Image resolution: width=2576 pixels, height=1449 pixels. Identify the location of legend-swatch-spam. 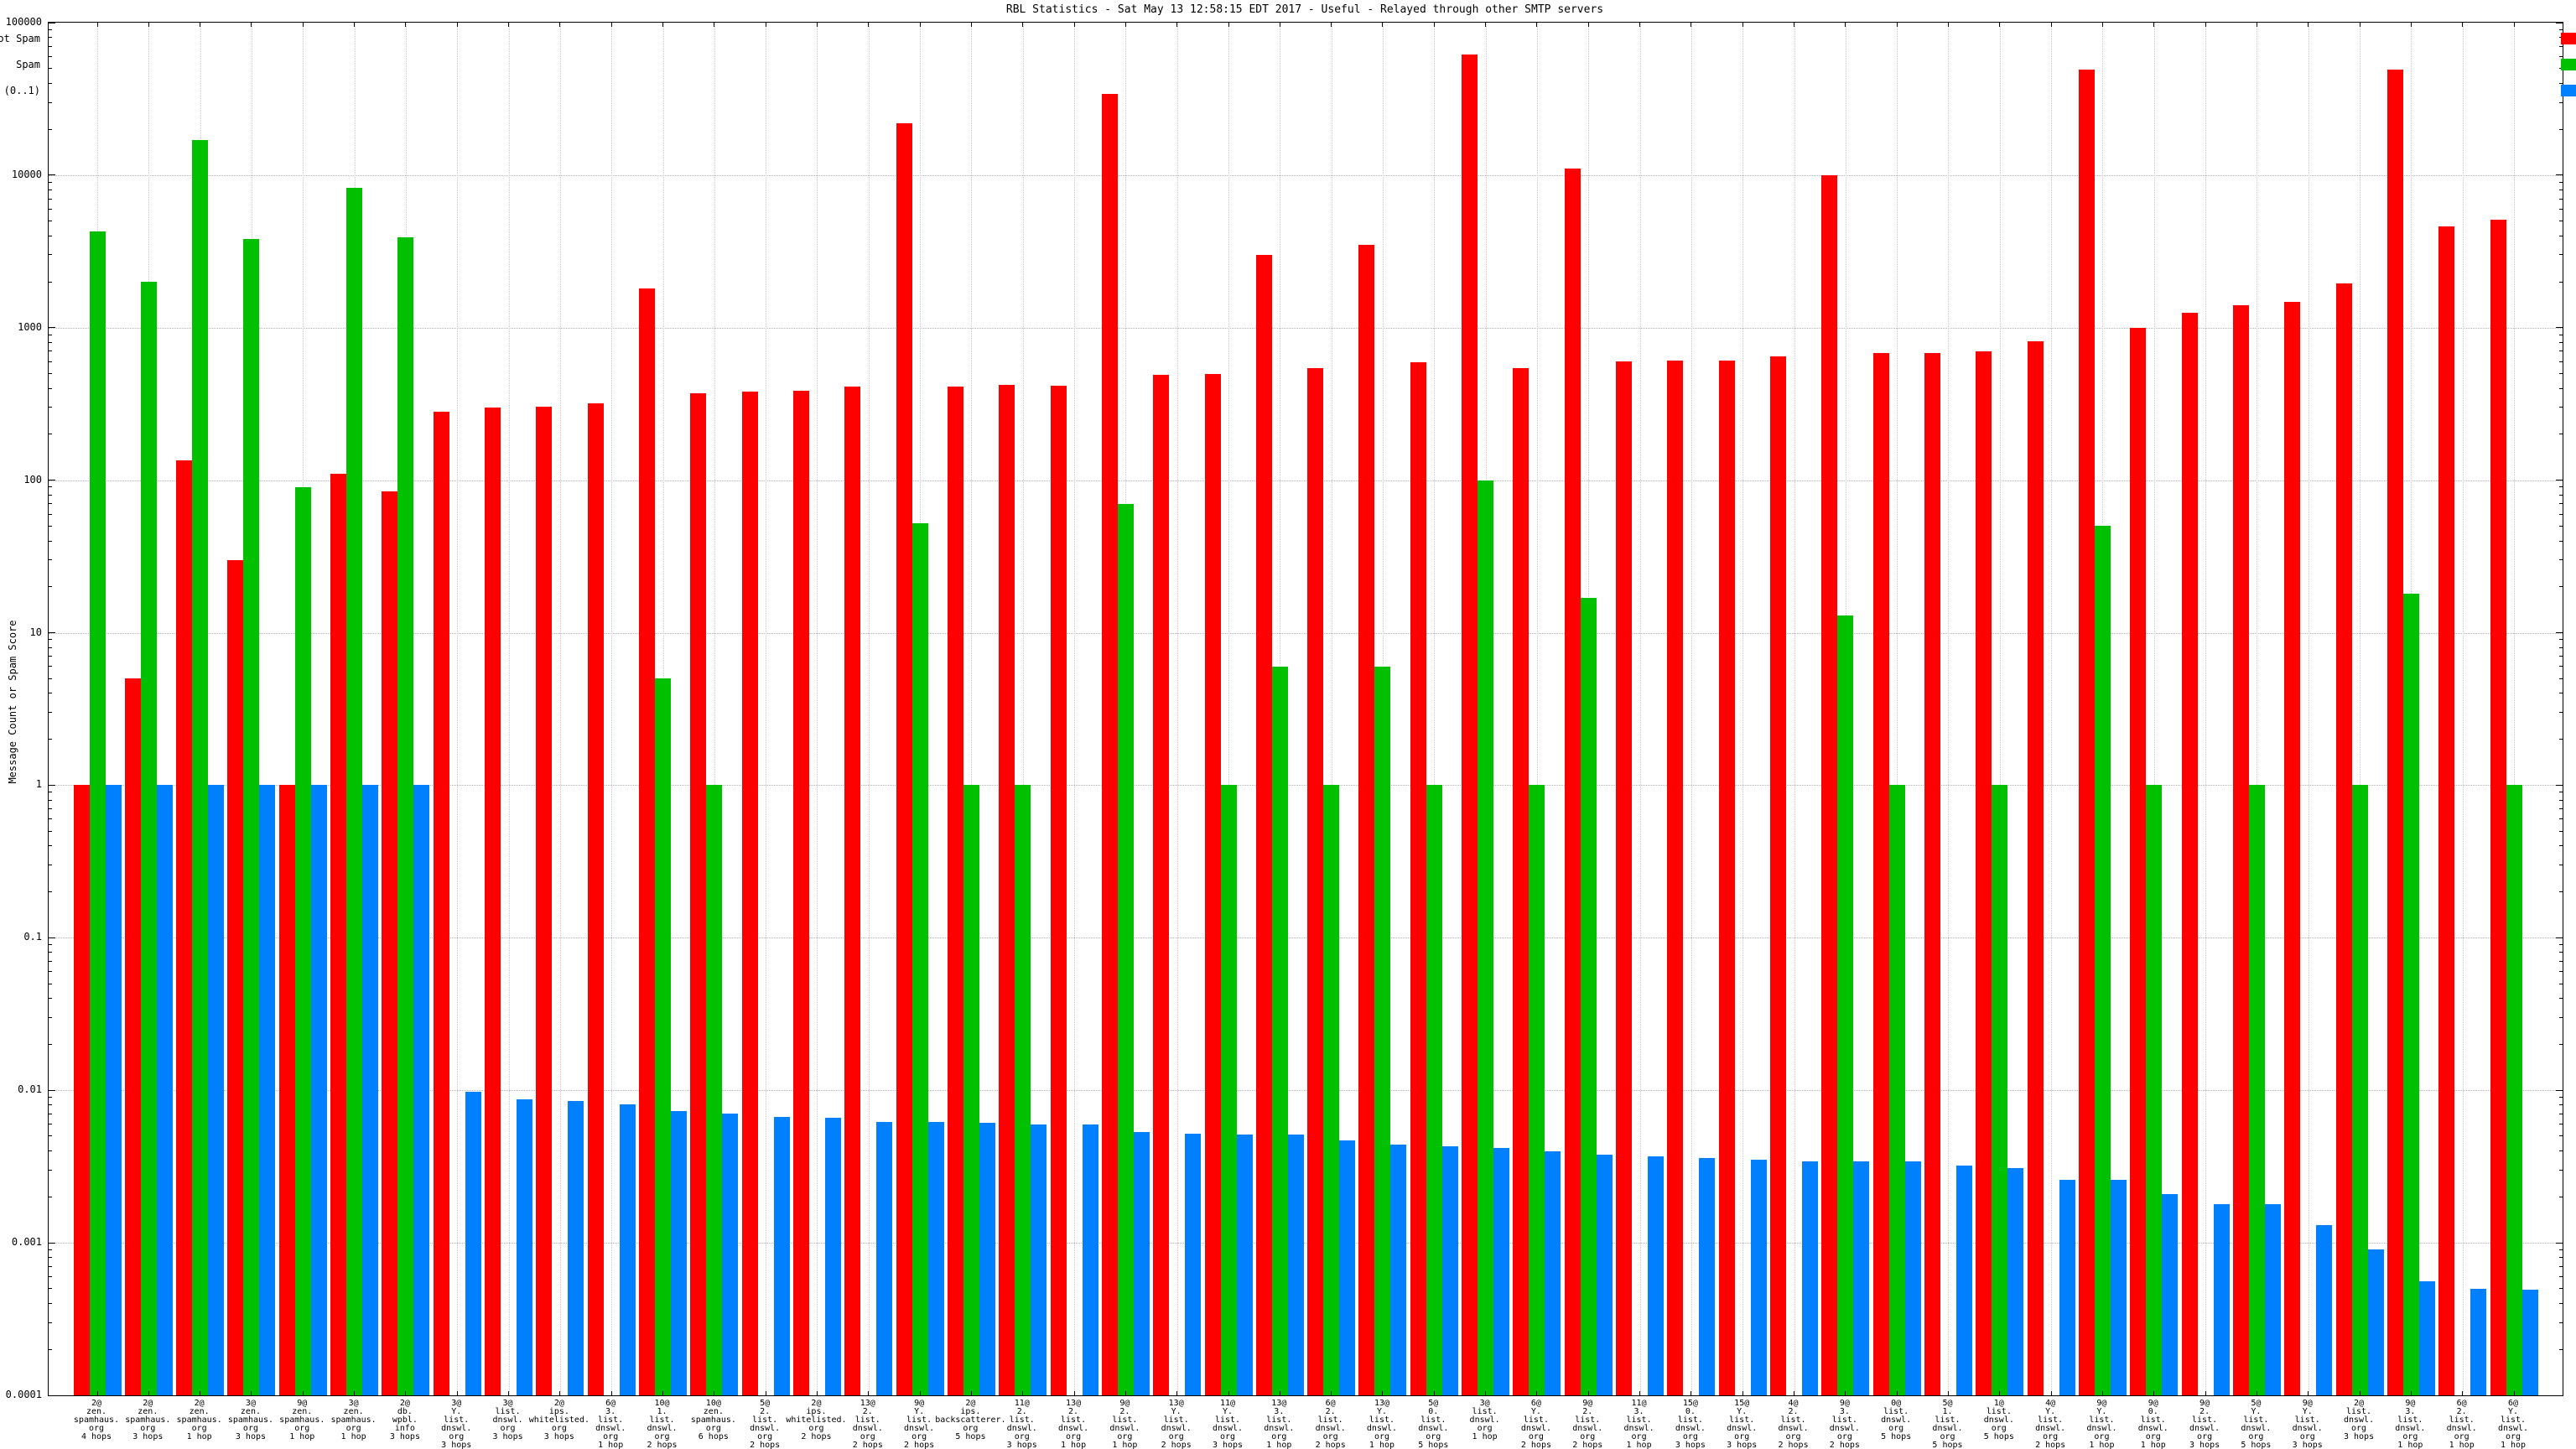
(2568, 64).